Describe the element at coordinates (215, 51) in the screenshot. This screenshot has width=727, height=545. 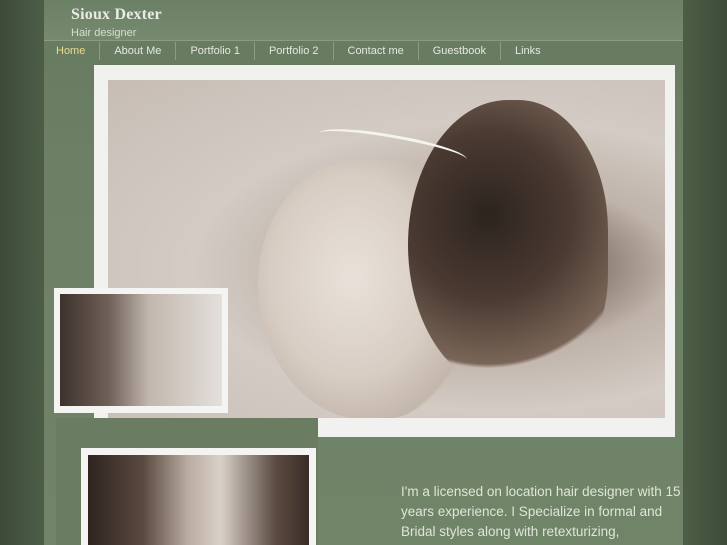
I see `nav-item-portfolio-1: Portfolio 1` at that location.